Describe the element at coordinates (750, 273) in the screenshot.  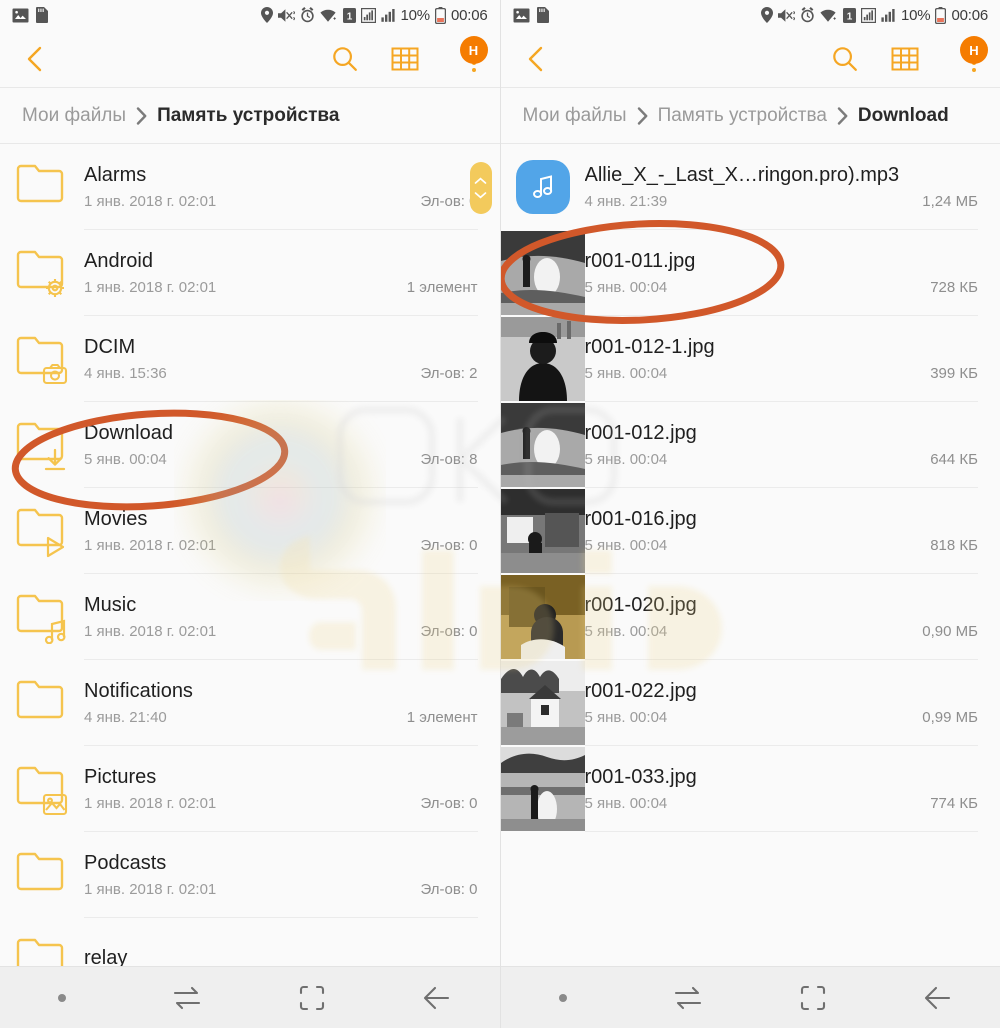
I see `file-row: r001-011.jpg 5 янв. 00:04 728 КБ` at that location.